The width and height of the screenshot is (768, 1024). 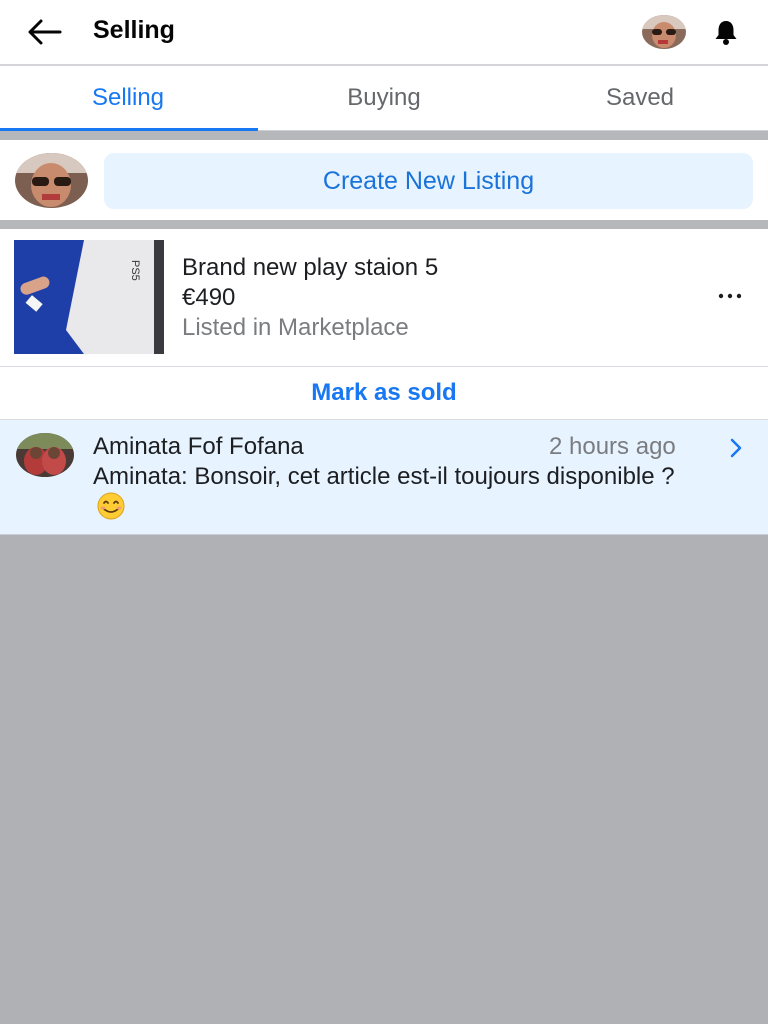 I want to click on create-listing-row: Create New Listing, so click(x=384, y=180).